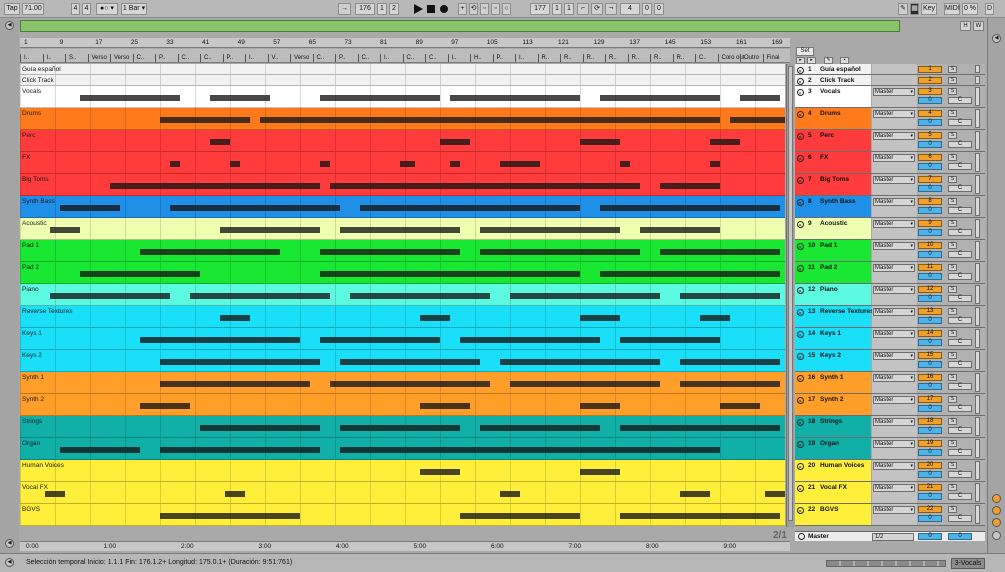 The image size is (1005, 572). What do you see at coordinates (828, 60) in the screenshot?
I see `pencil-icon: ✎` at bounding box center [828, 60].